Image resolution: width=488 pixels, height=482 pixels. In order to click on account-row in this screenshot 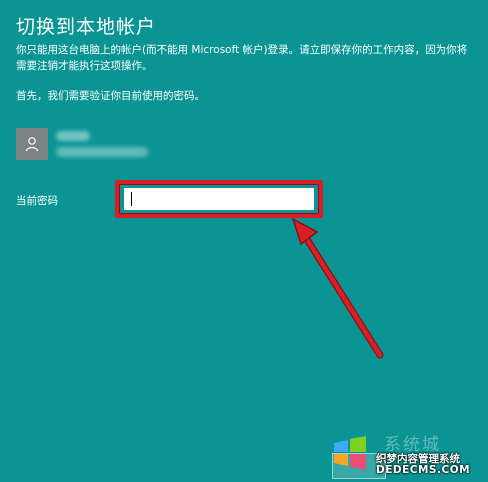, I will do `click(82, 144)`.